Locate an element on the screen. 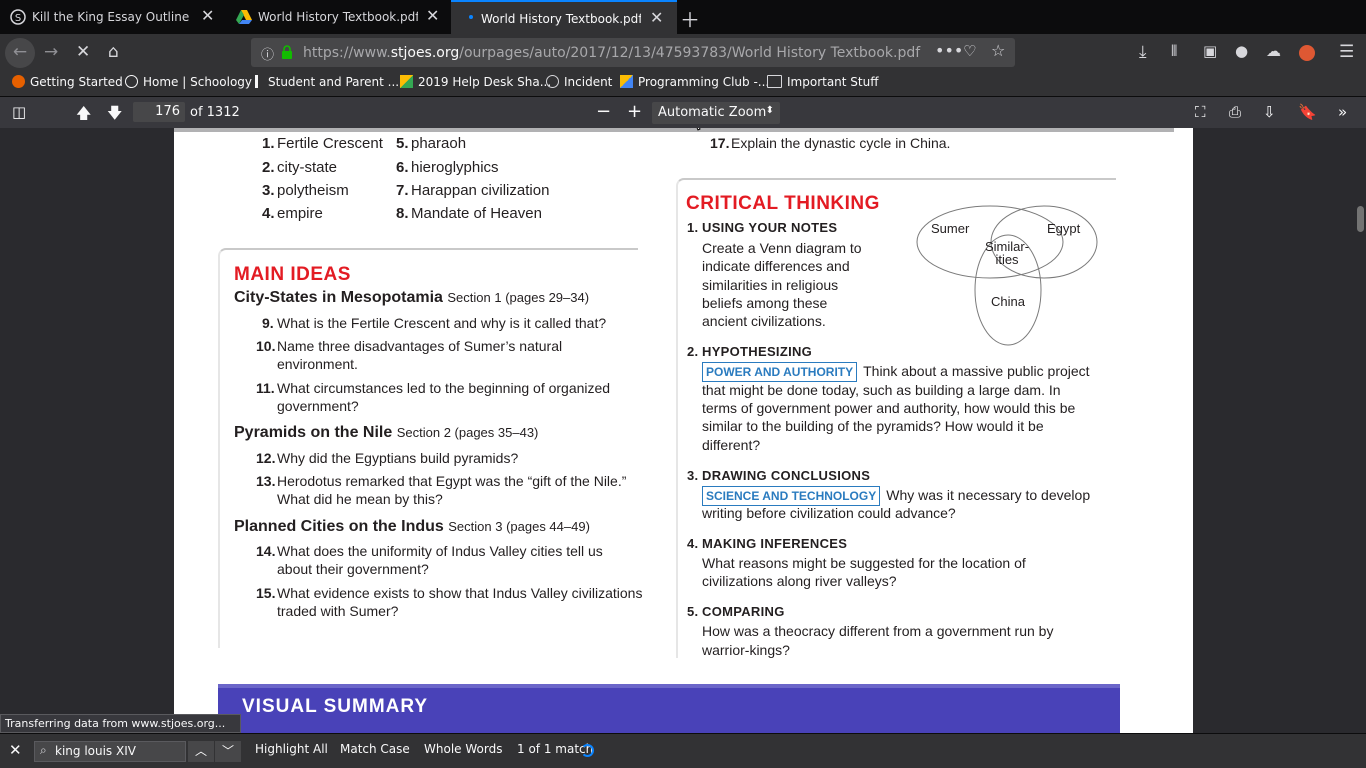 The width and height of the screenshot is (1366, 768). term: pharaoh is located at coordinates (439, 143).